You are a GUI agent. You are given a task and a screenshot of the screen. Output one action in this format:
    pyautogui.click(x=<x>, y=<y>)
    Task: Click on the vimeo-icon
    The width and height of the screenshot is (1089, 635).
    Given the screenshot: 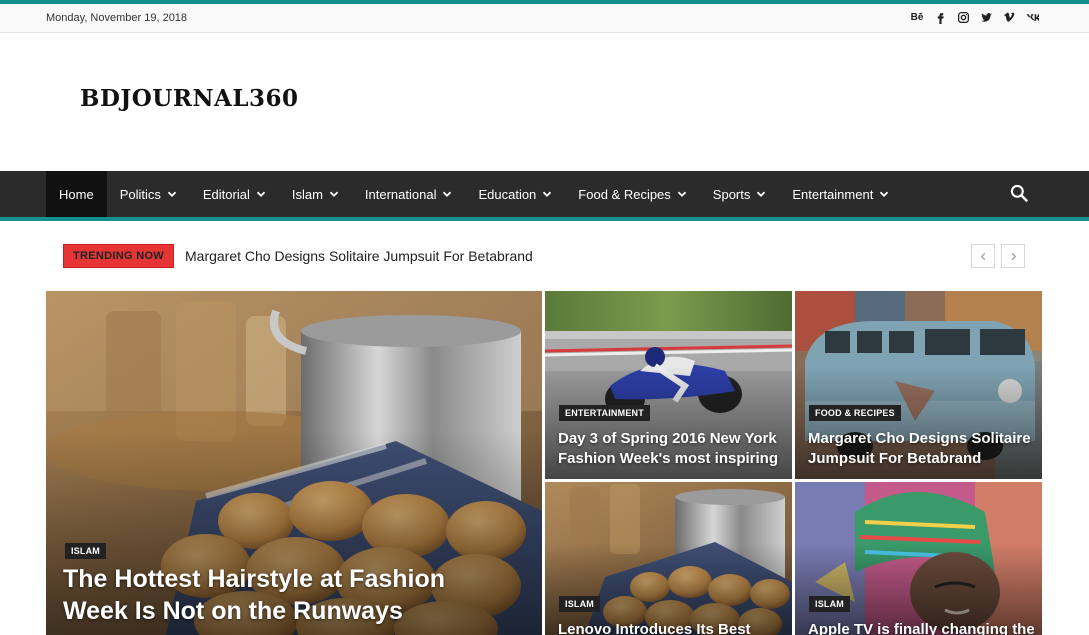 What is the action you would take?
    pyautogui.click(x=1009, y=17)
    